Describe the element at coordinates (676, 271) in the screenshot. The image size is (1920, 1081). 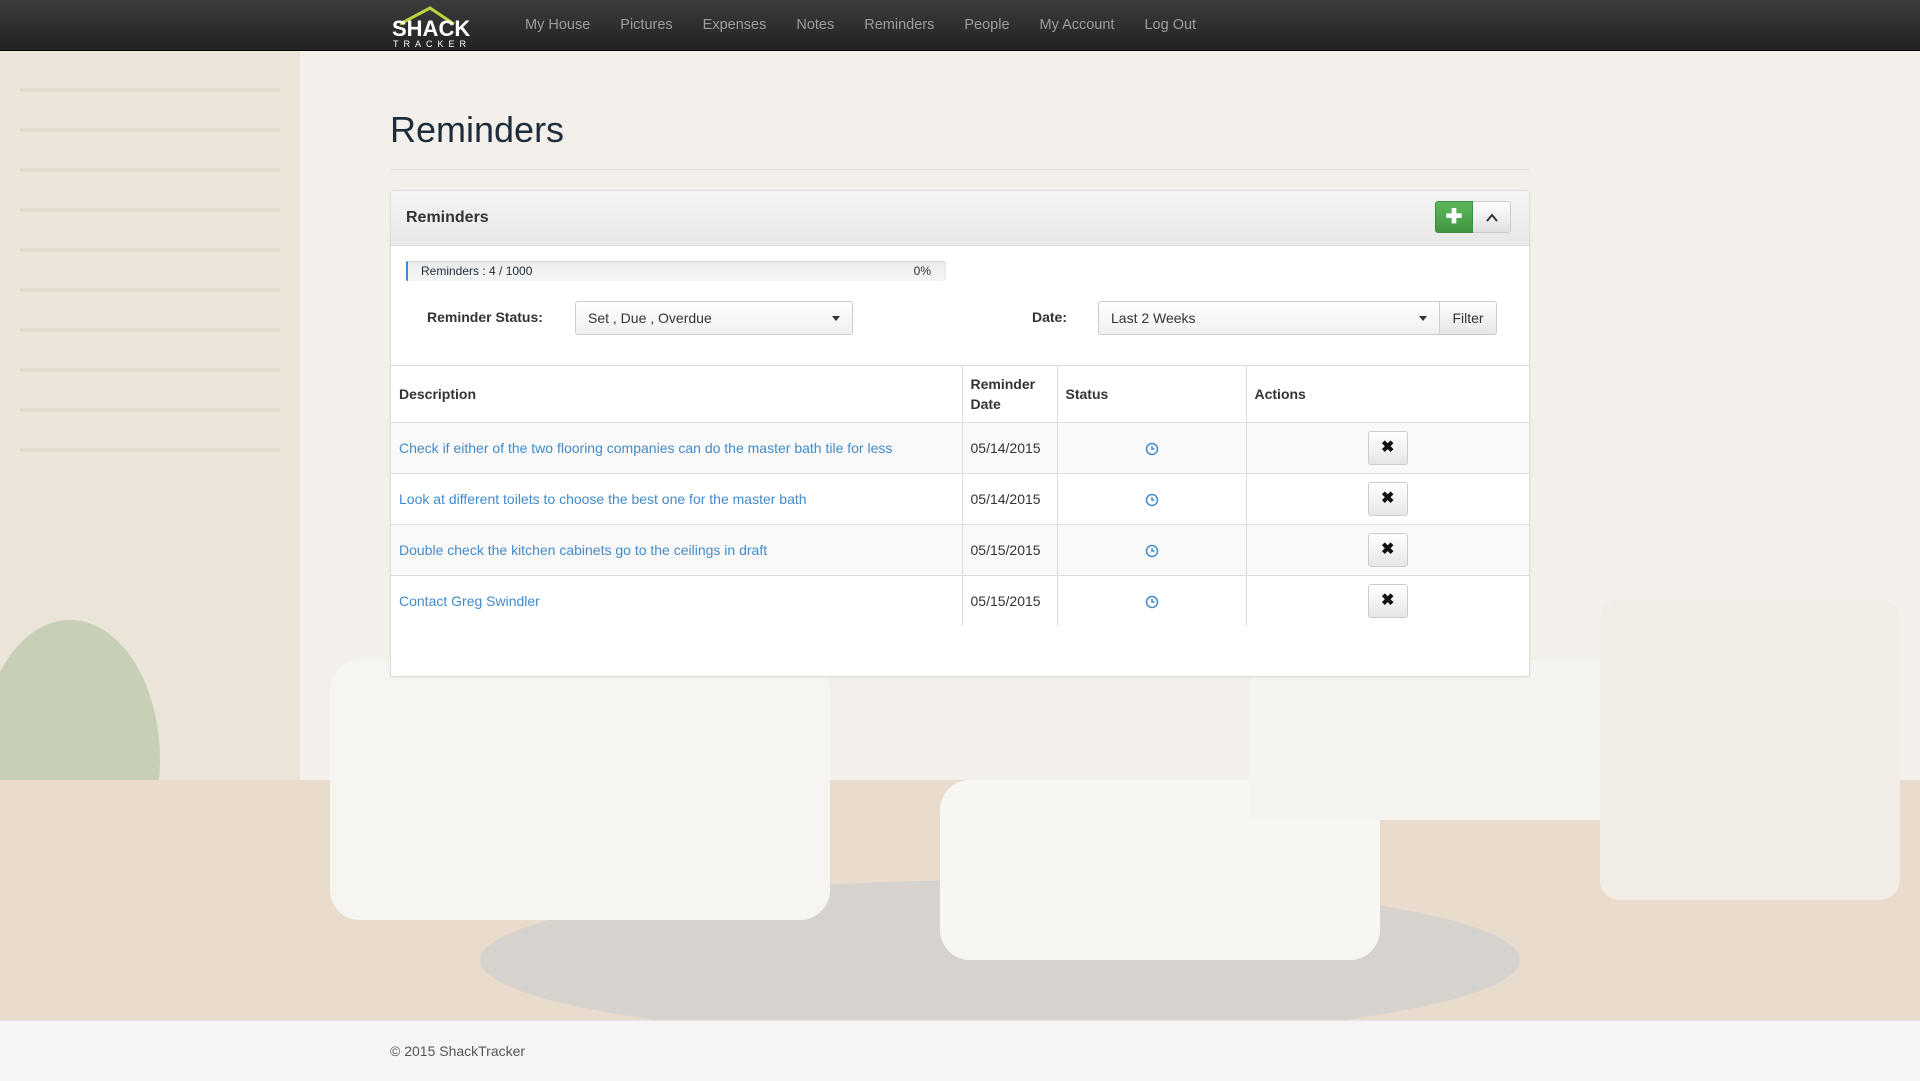
I see `reminders-progress-bar: Reminders : 4 / 1000 0%` at that location.